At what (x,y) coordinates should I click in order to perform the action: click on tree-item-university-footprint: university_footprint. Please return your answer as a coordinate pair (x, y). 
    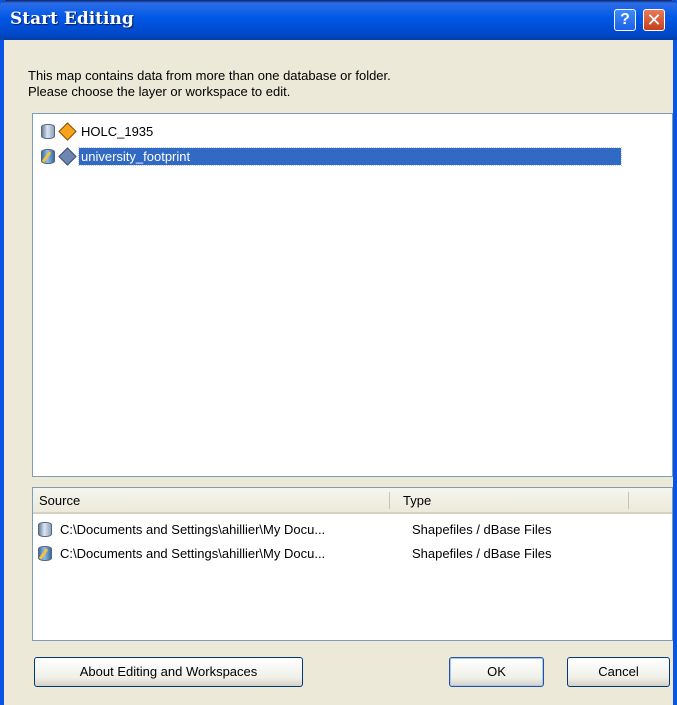
    Looking at the image, I should click on (331, 156).